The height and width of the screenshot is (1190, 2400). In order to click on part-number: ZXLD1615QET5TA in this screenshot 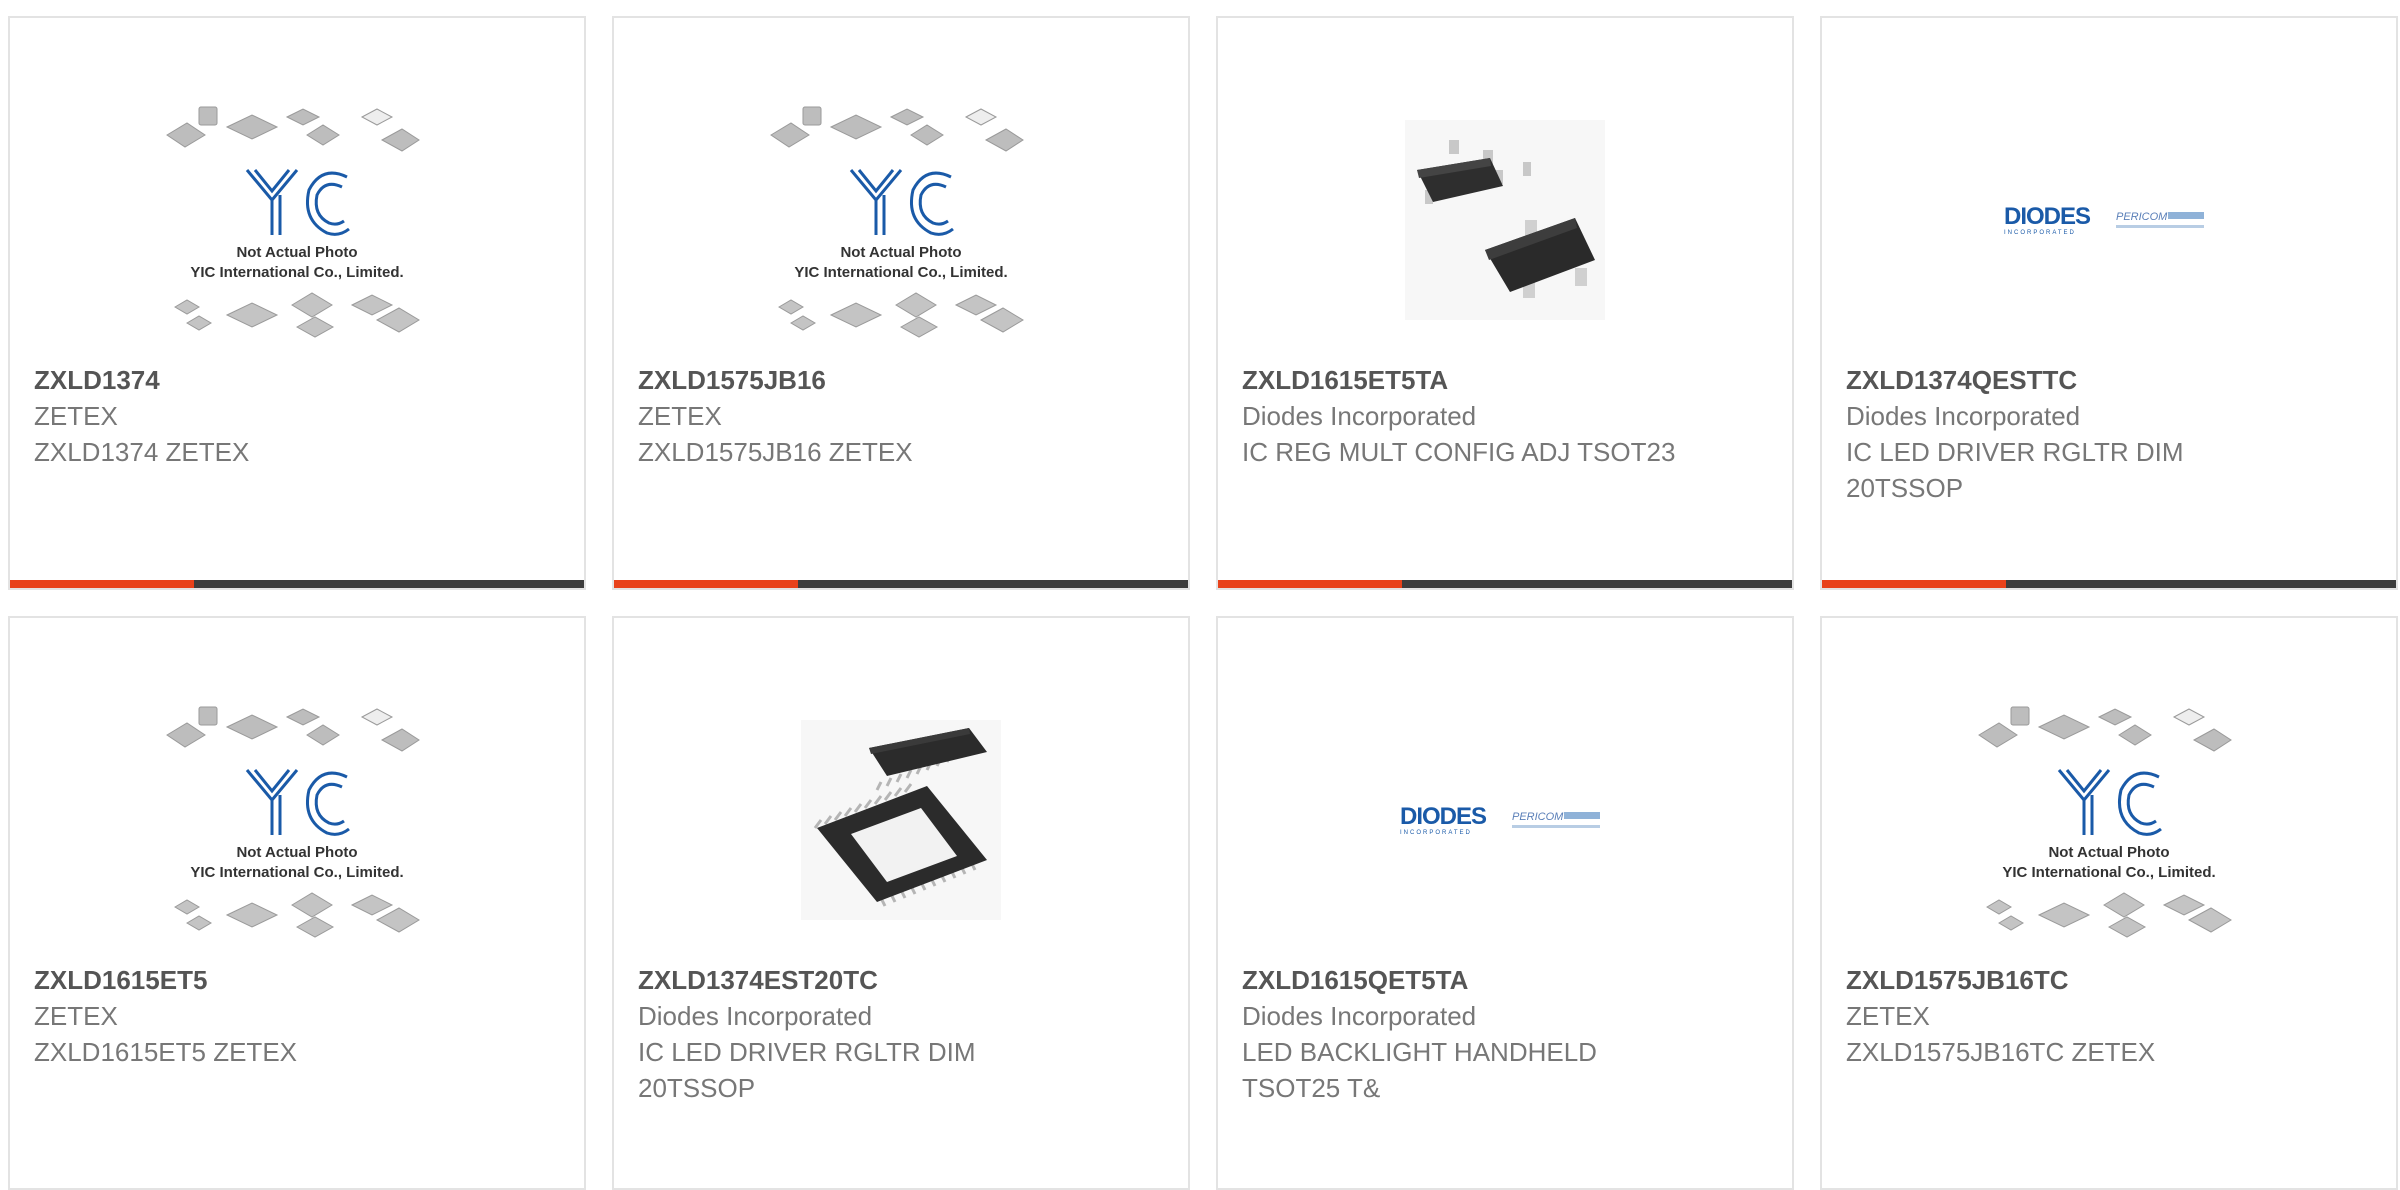, I will do `click(1505, 980)`.